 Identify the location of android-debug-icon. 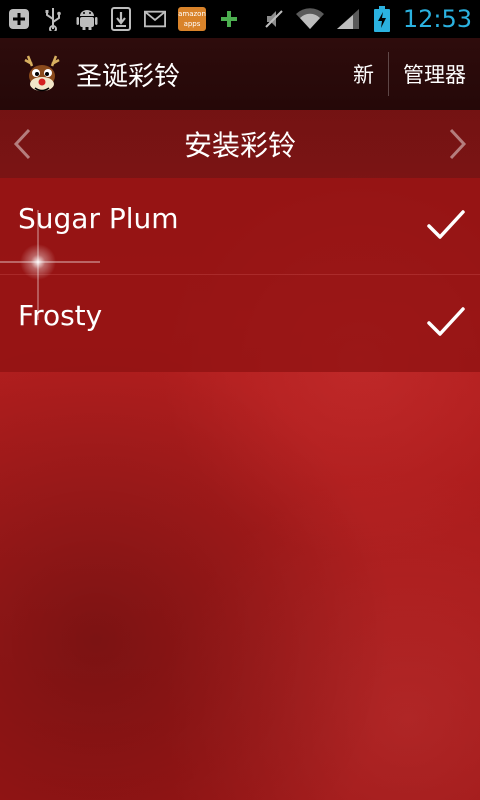
(87, 19).